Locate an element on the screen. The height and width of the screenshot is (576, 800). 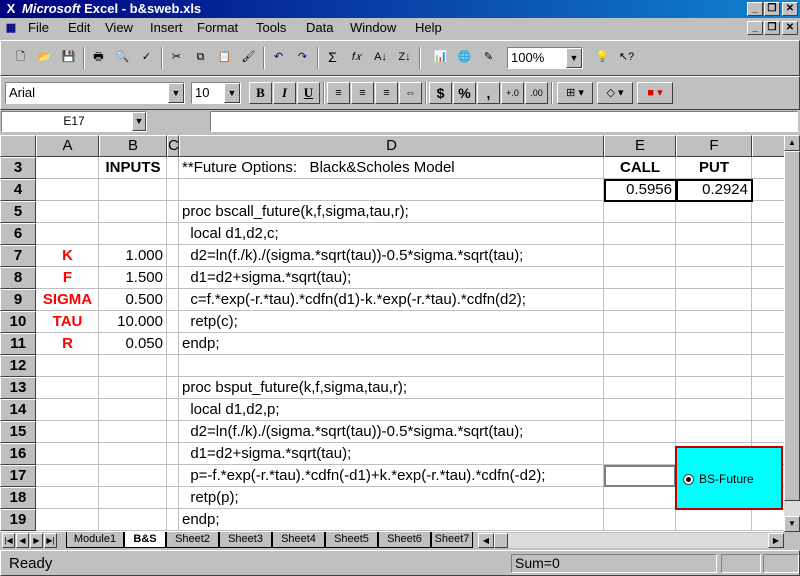
row-header: 5 is located at coordinates (18, 212).